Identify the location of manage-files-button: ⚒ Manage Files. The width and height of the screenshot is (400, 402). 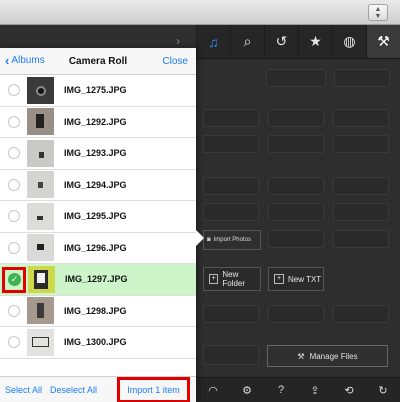
(327, 356).